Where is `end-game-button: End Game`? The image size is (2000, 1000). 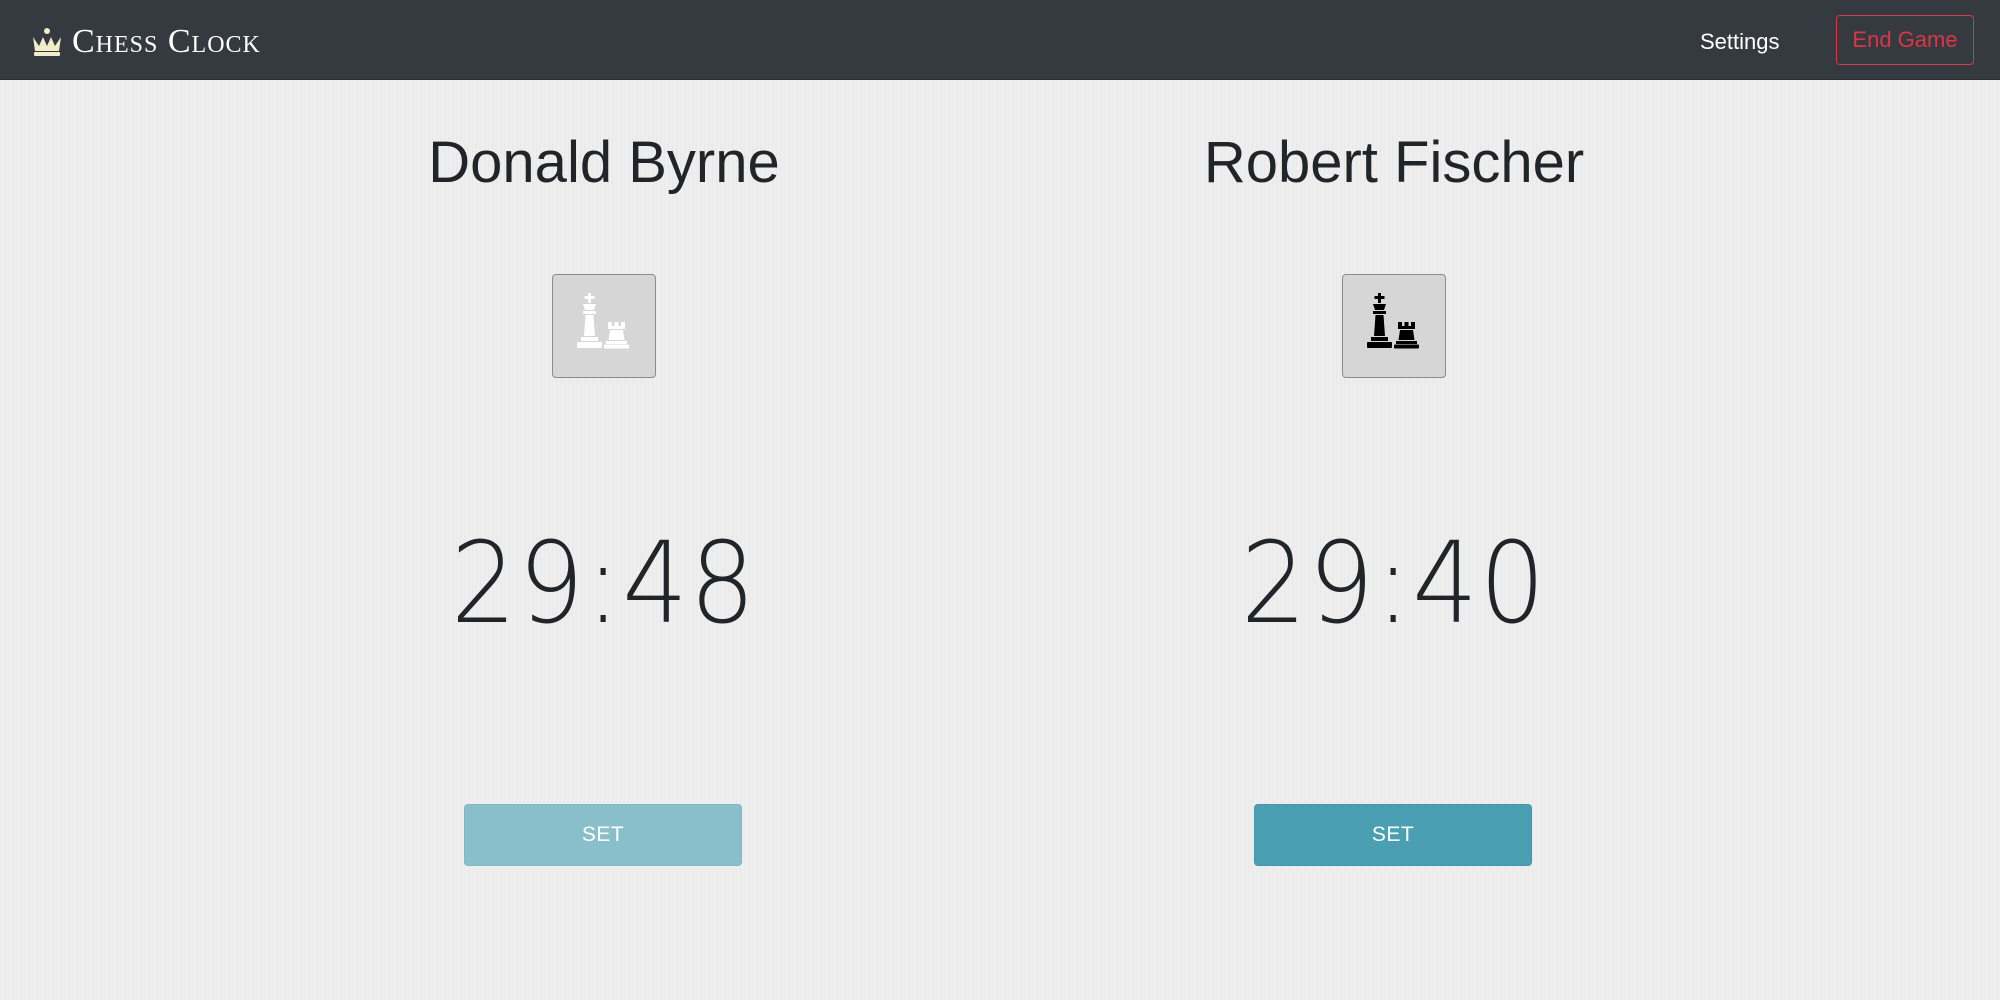
end-game-button: End Game is located at coordinates (1905, 40).